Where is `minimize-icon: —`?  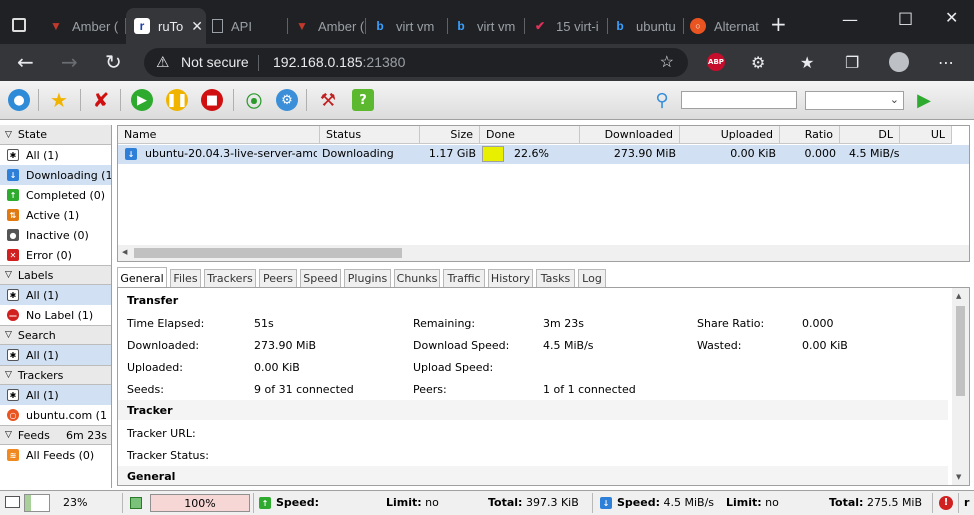
minimize-icon: — is located at coordinates (850, 19).